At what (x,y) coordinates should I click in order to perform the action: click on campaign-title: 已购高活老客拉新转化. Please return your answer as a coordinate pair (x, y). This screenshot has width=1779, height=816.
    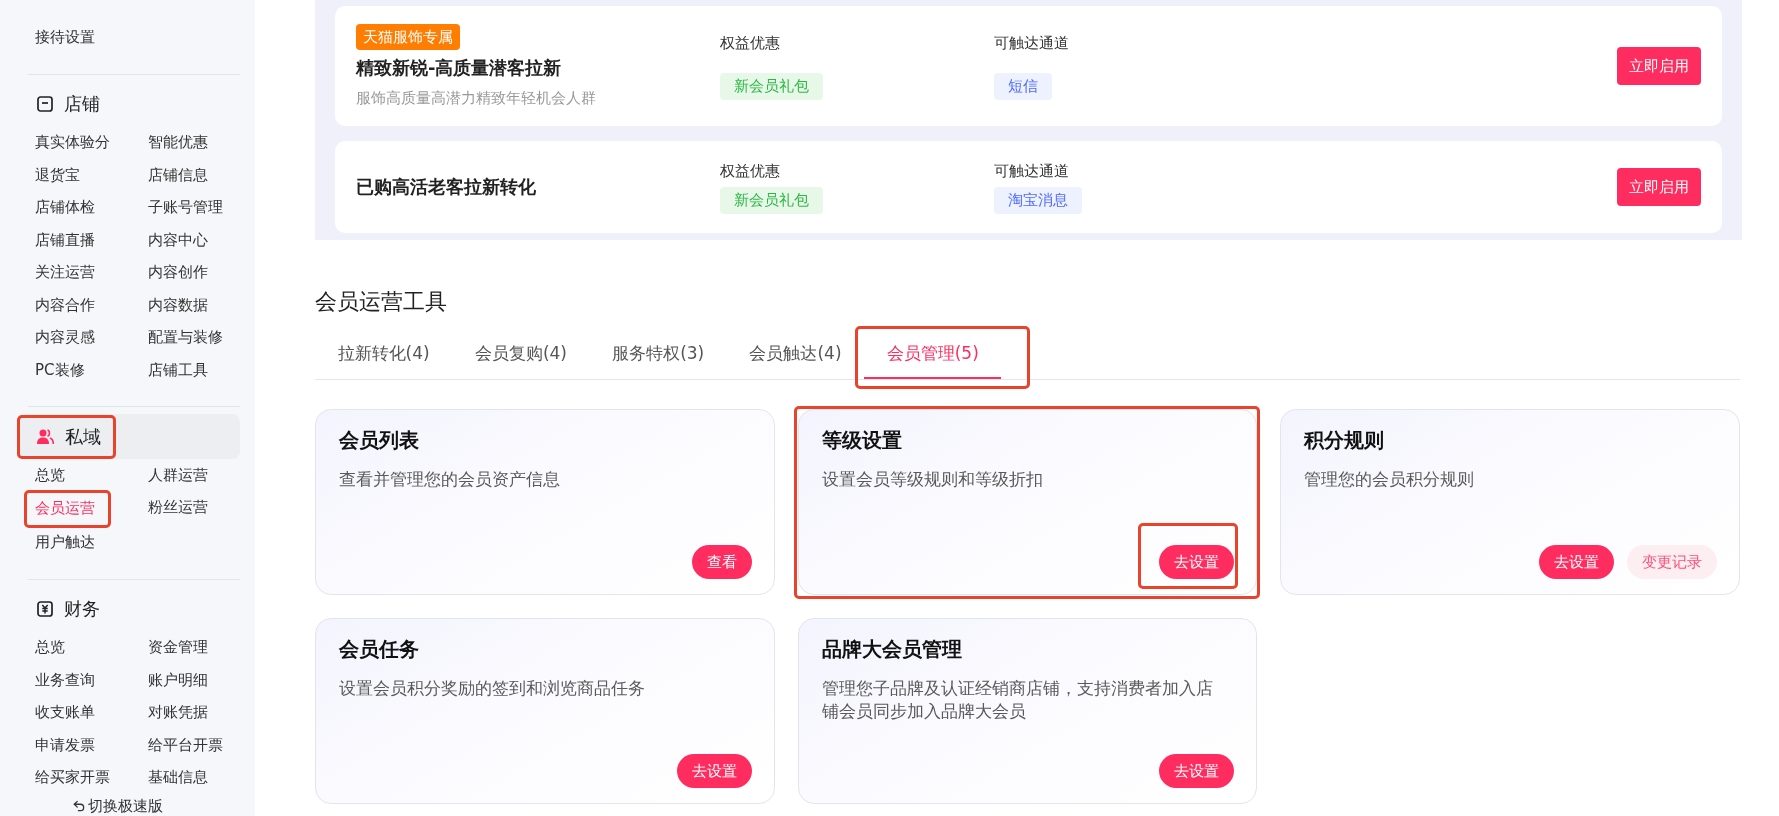
    Looking at the image, I should click on (446, 187).